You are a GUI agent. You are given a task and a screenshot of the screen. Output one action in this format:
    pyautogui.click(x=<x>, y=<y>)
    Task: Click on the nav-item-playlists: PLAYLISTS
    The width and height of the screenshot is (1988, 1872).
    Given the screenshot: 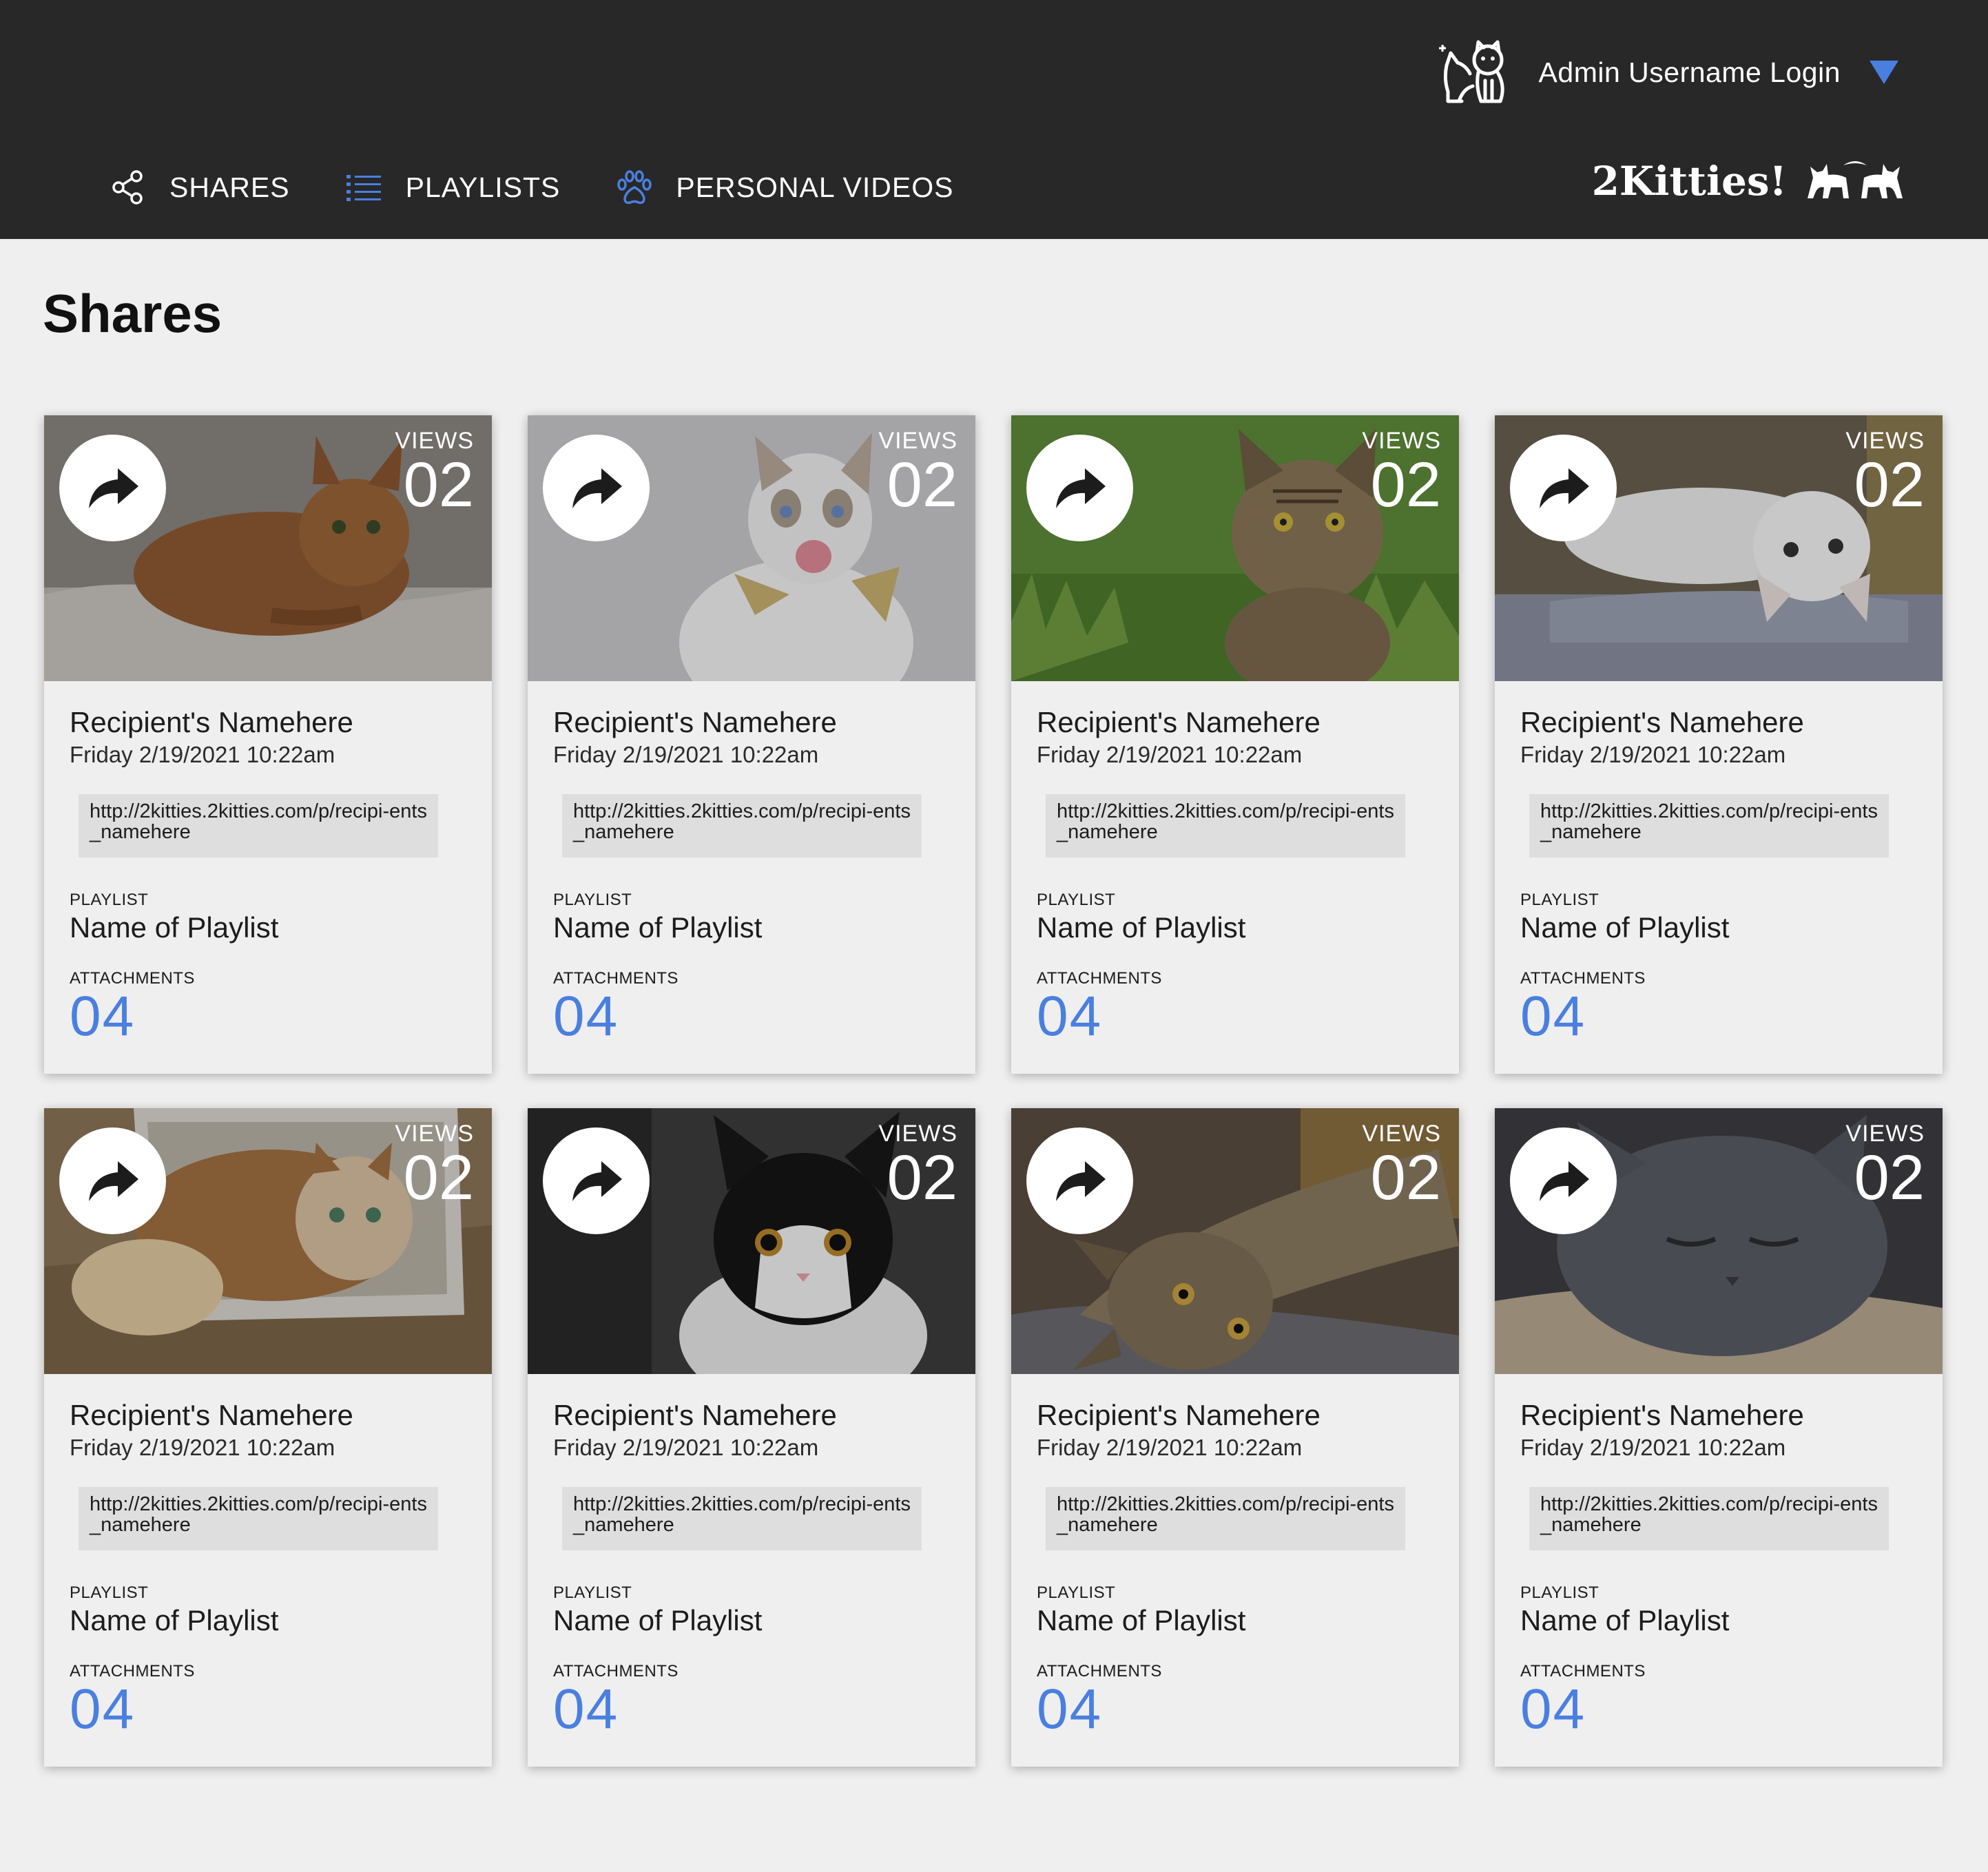 What is the action you would take?
    pyautogui.click(x=453, y=187)
    